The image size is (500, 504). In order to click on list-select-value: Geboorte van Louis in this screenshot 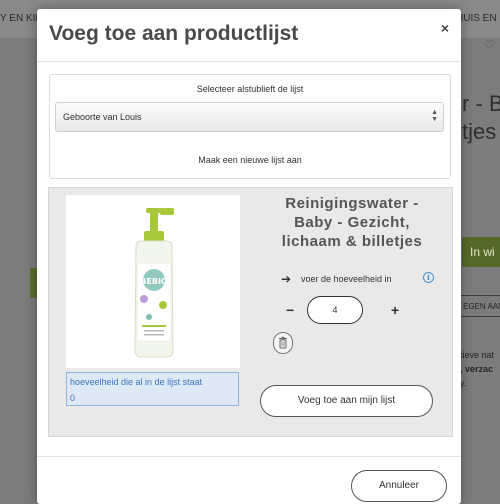, I will do `click(102, 117)`.